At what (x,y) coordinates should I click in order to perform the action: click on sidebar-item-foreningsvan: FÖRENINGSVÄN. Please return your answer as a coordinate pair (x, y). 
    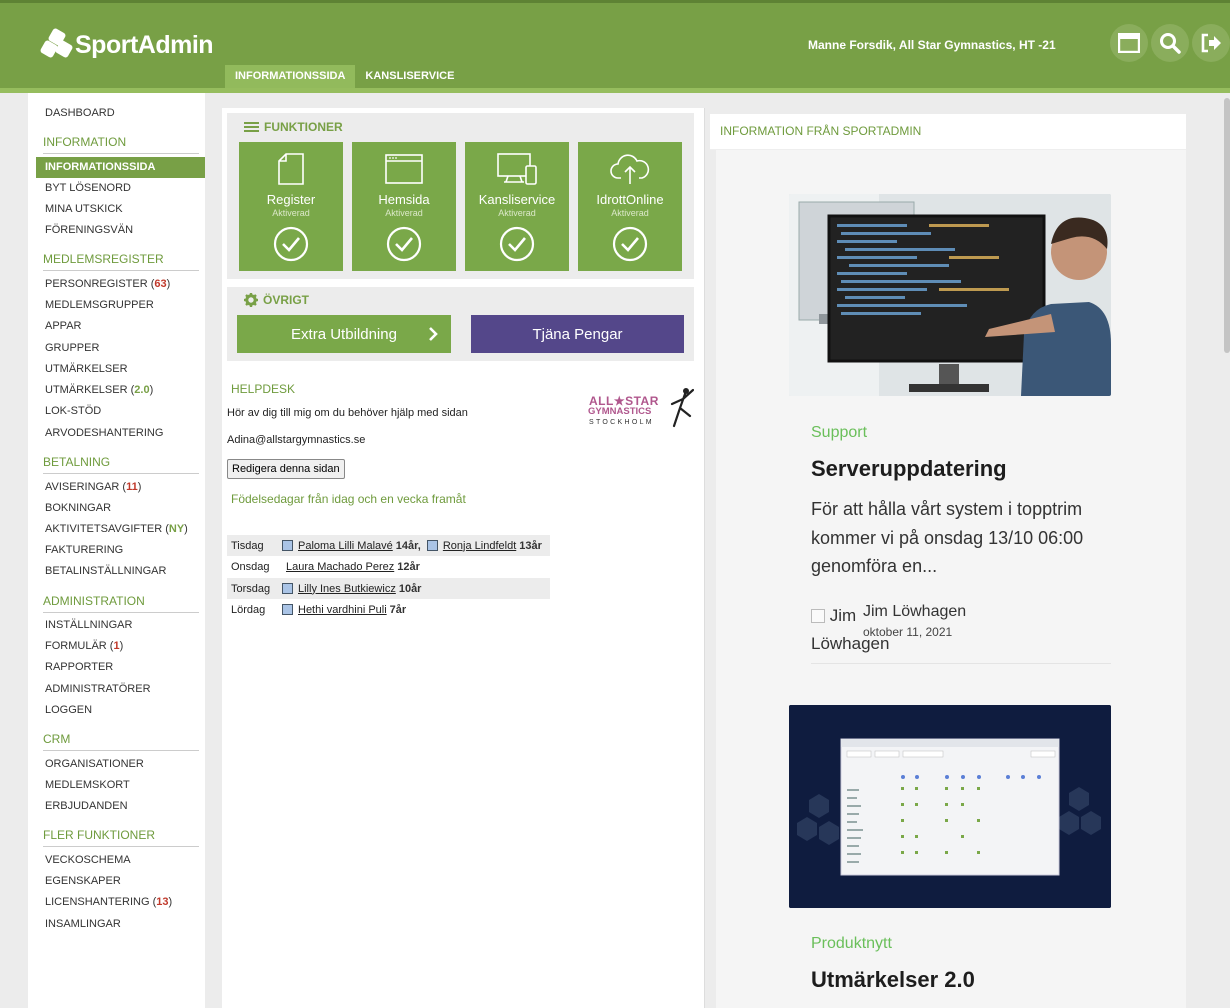
    Looking at the image, I should click on (89, 230).